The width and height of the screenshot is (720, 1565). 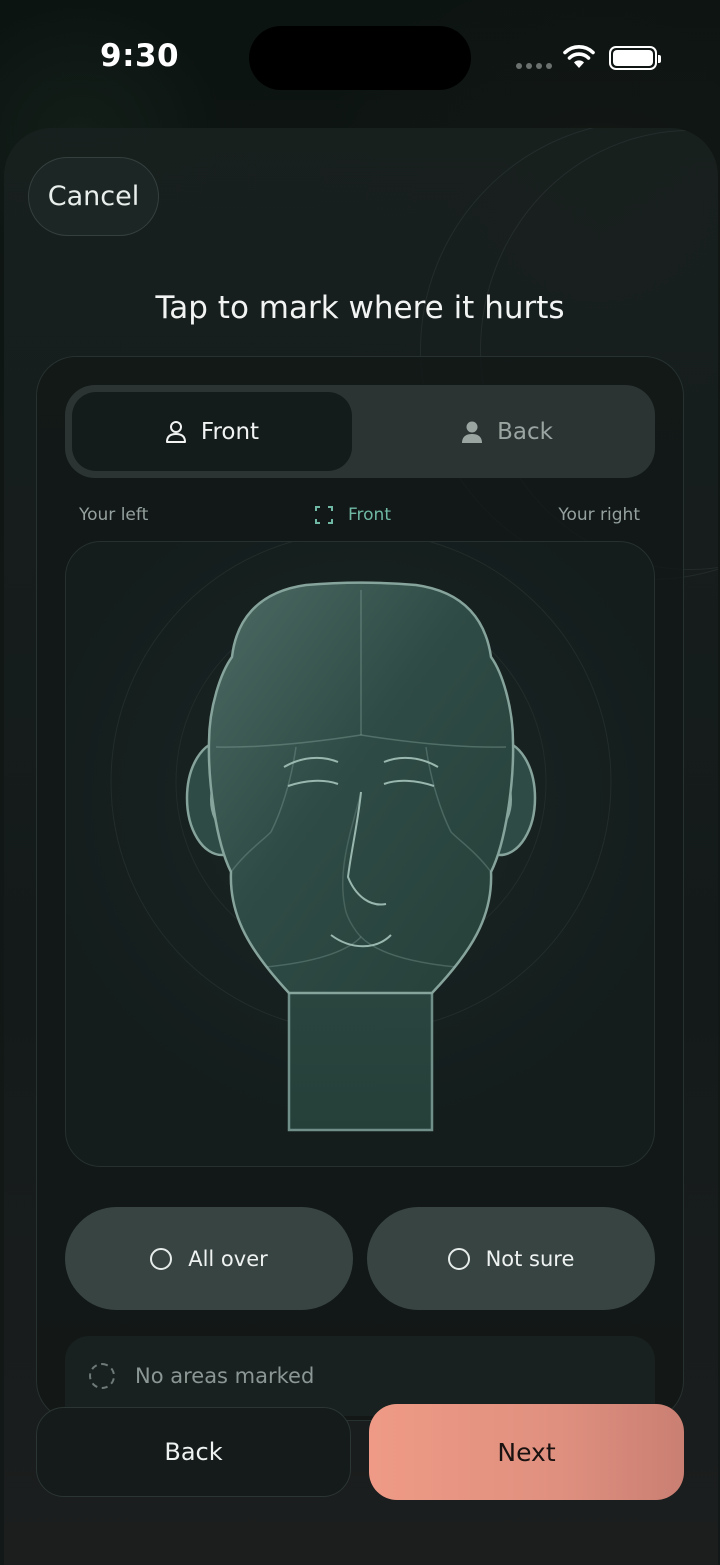 I want to click on marked-areas-text: No areas marked, so click(x=225, y=1376).